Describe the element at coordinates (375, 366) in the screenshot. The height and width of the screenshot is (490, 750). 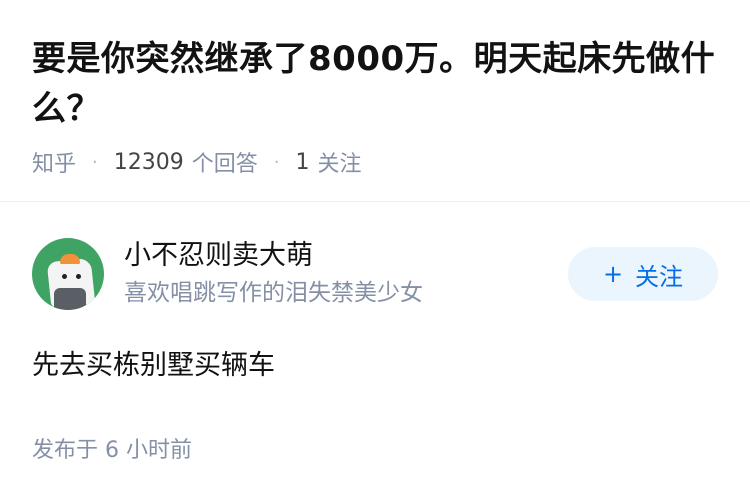
I see `answer-content: 先去买栋别墅买辆车` at that location.